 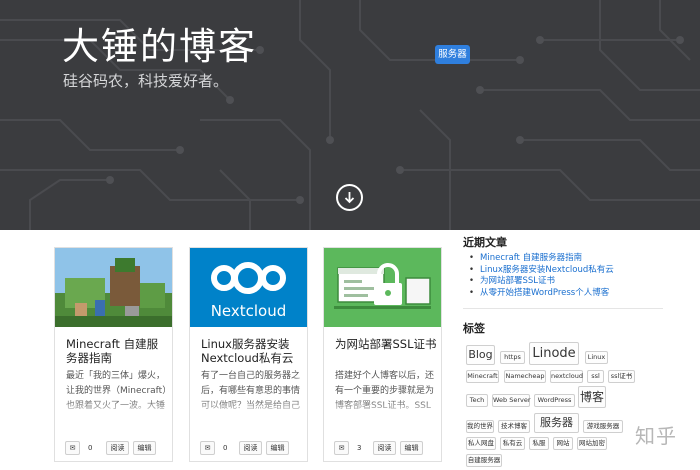 I want to click on tag-link: ssl证书, so click(x=621, y=376).